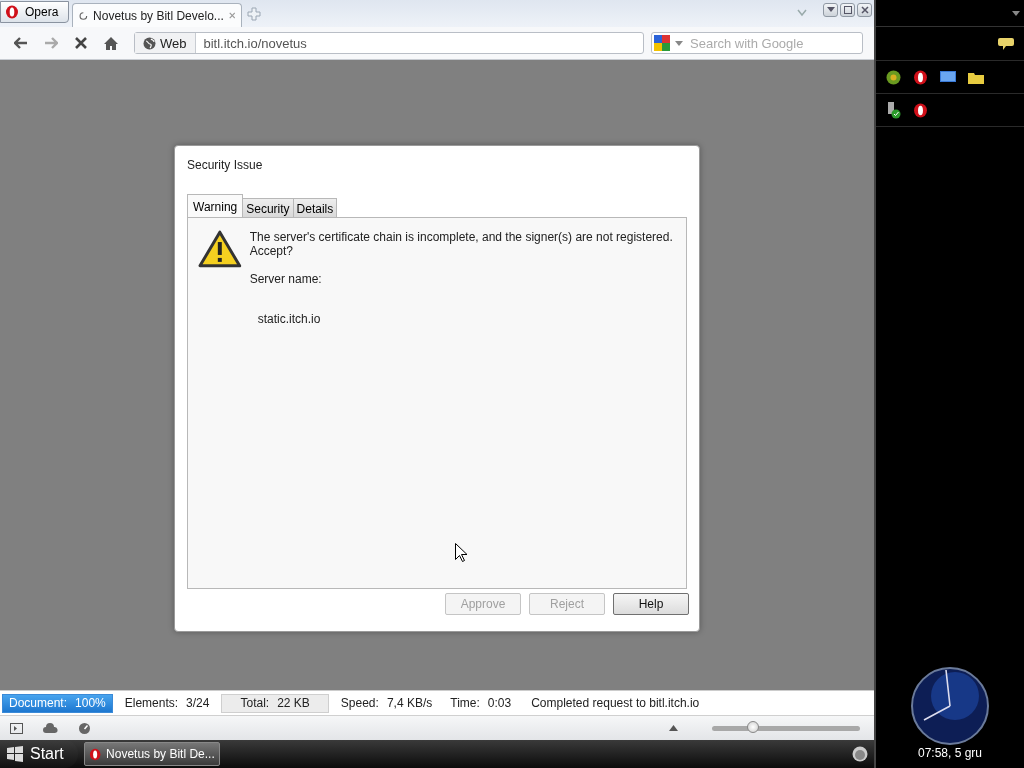 The height and width of the screenshot is (768, 1024). What do you see at coordinates (409, 703) in the screenshot?
I see `status-value: 7,4 KB/s` at bounding box center [409, 703].